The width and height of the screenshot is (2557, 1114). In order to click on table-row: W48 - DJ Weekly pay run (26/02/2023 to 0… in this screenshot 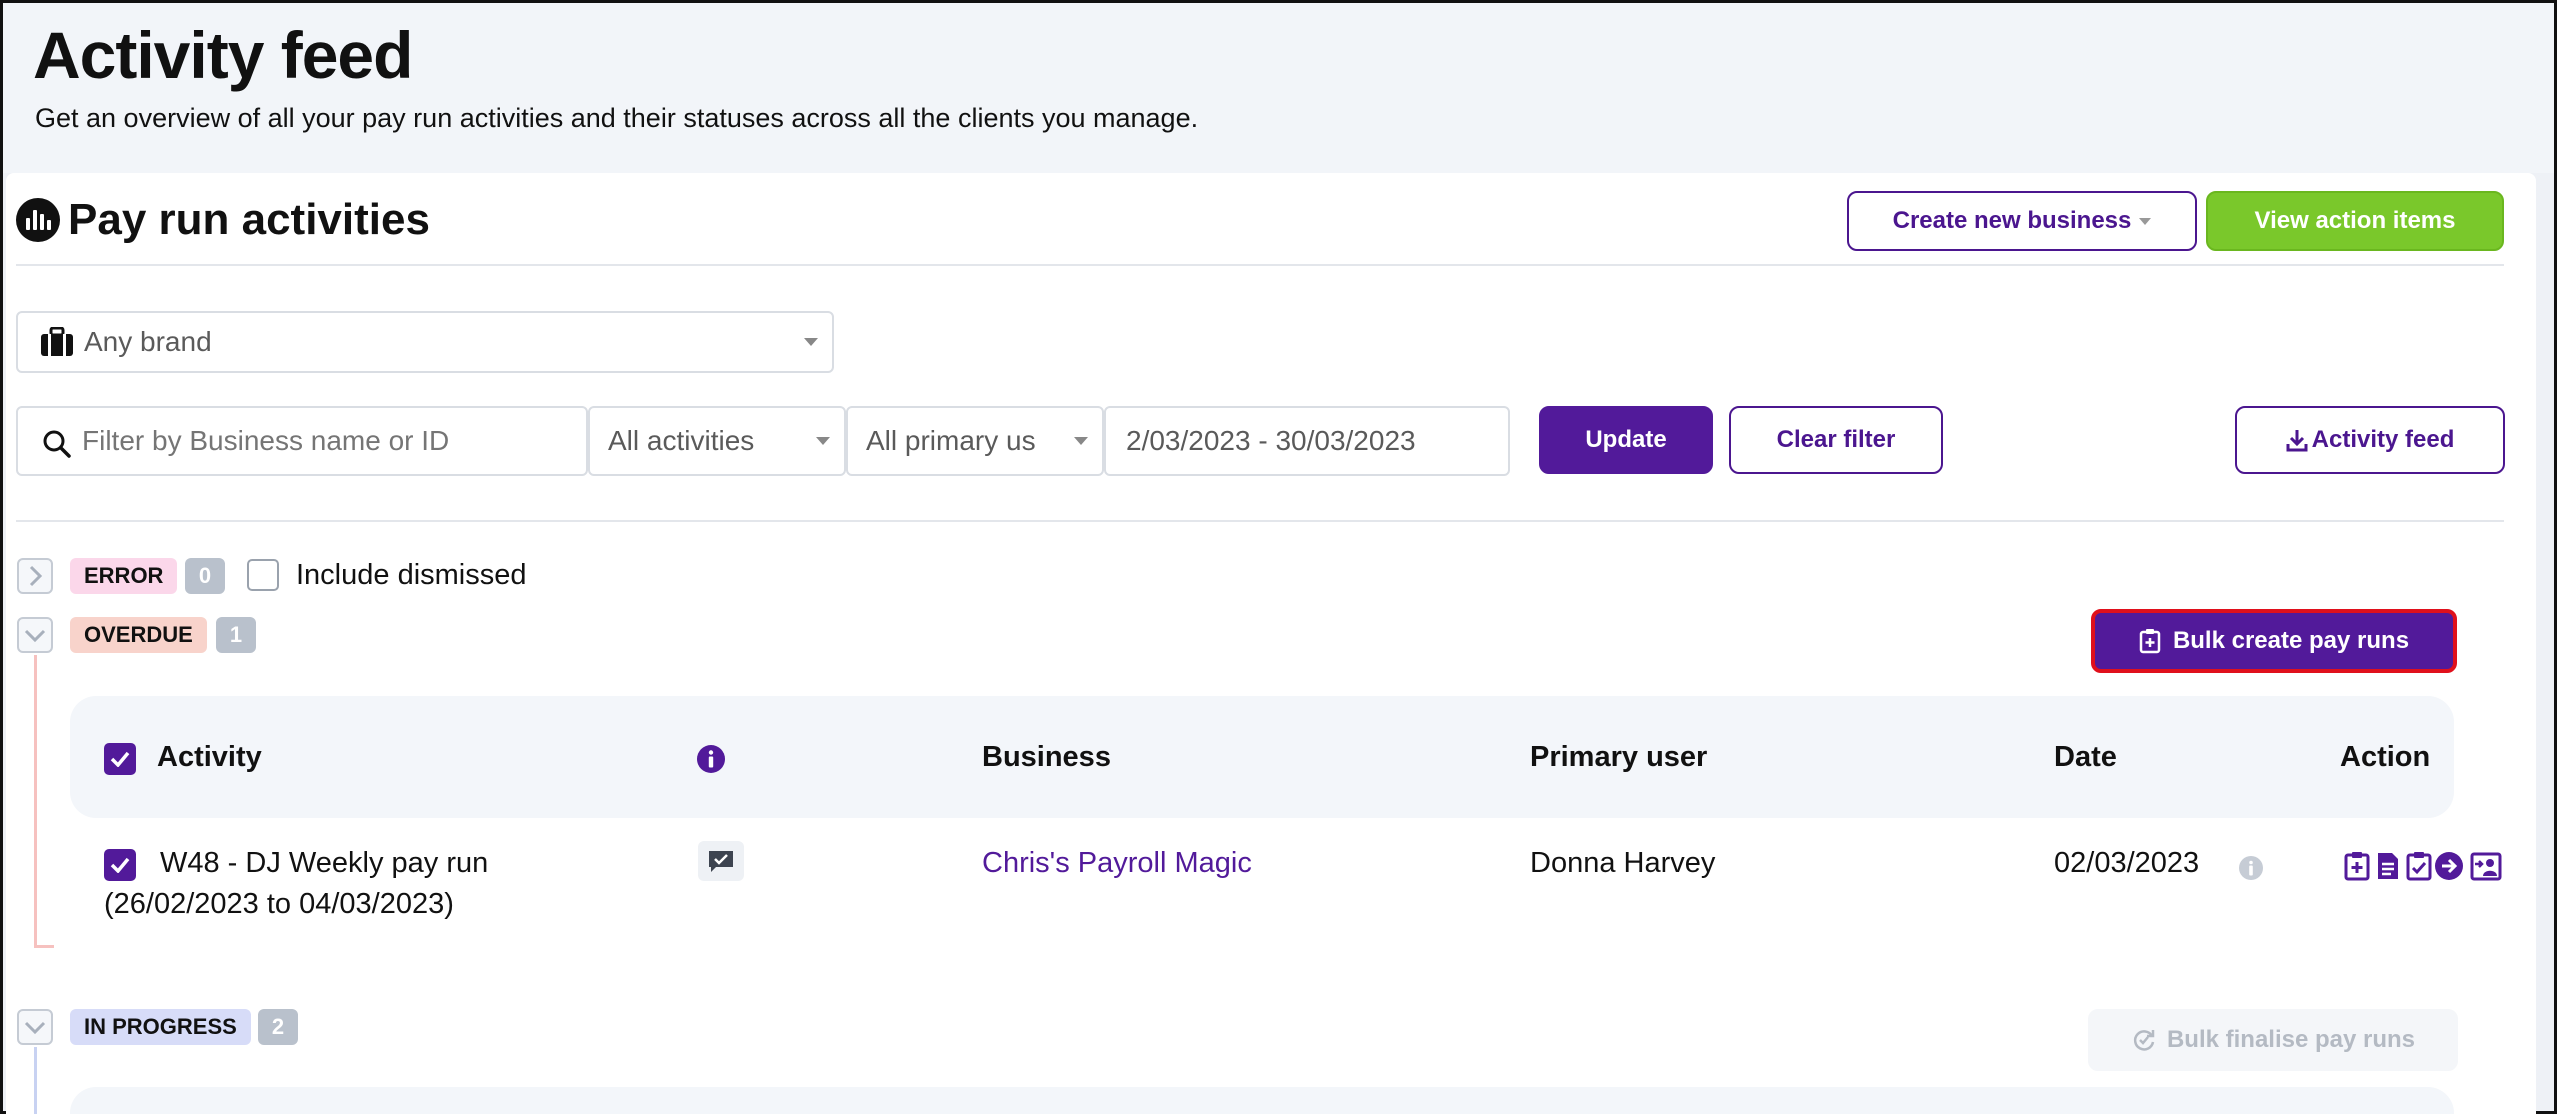, I will do `click(1290, 888)`.